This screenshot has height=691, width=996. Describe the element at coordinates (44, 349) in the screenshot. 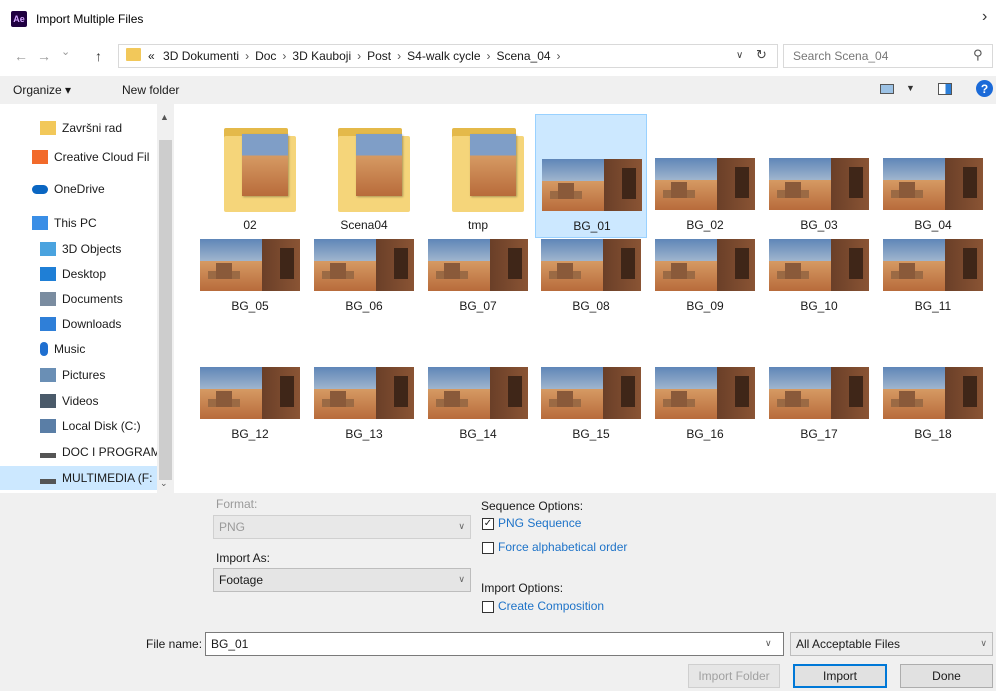

I see `music-icon` at that location.